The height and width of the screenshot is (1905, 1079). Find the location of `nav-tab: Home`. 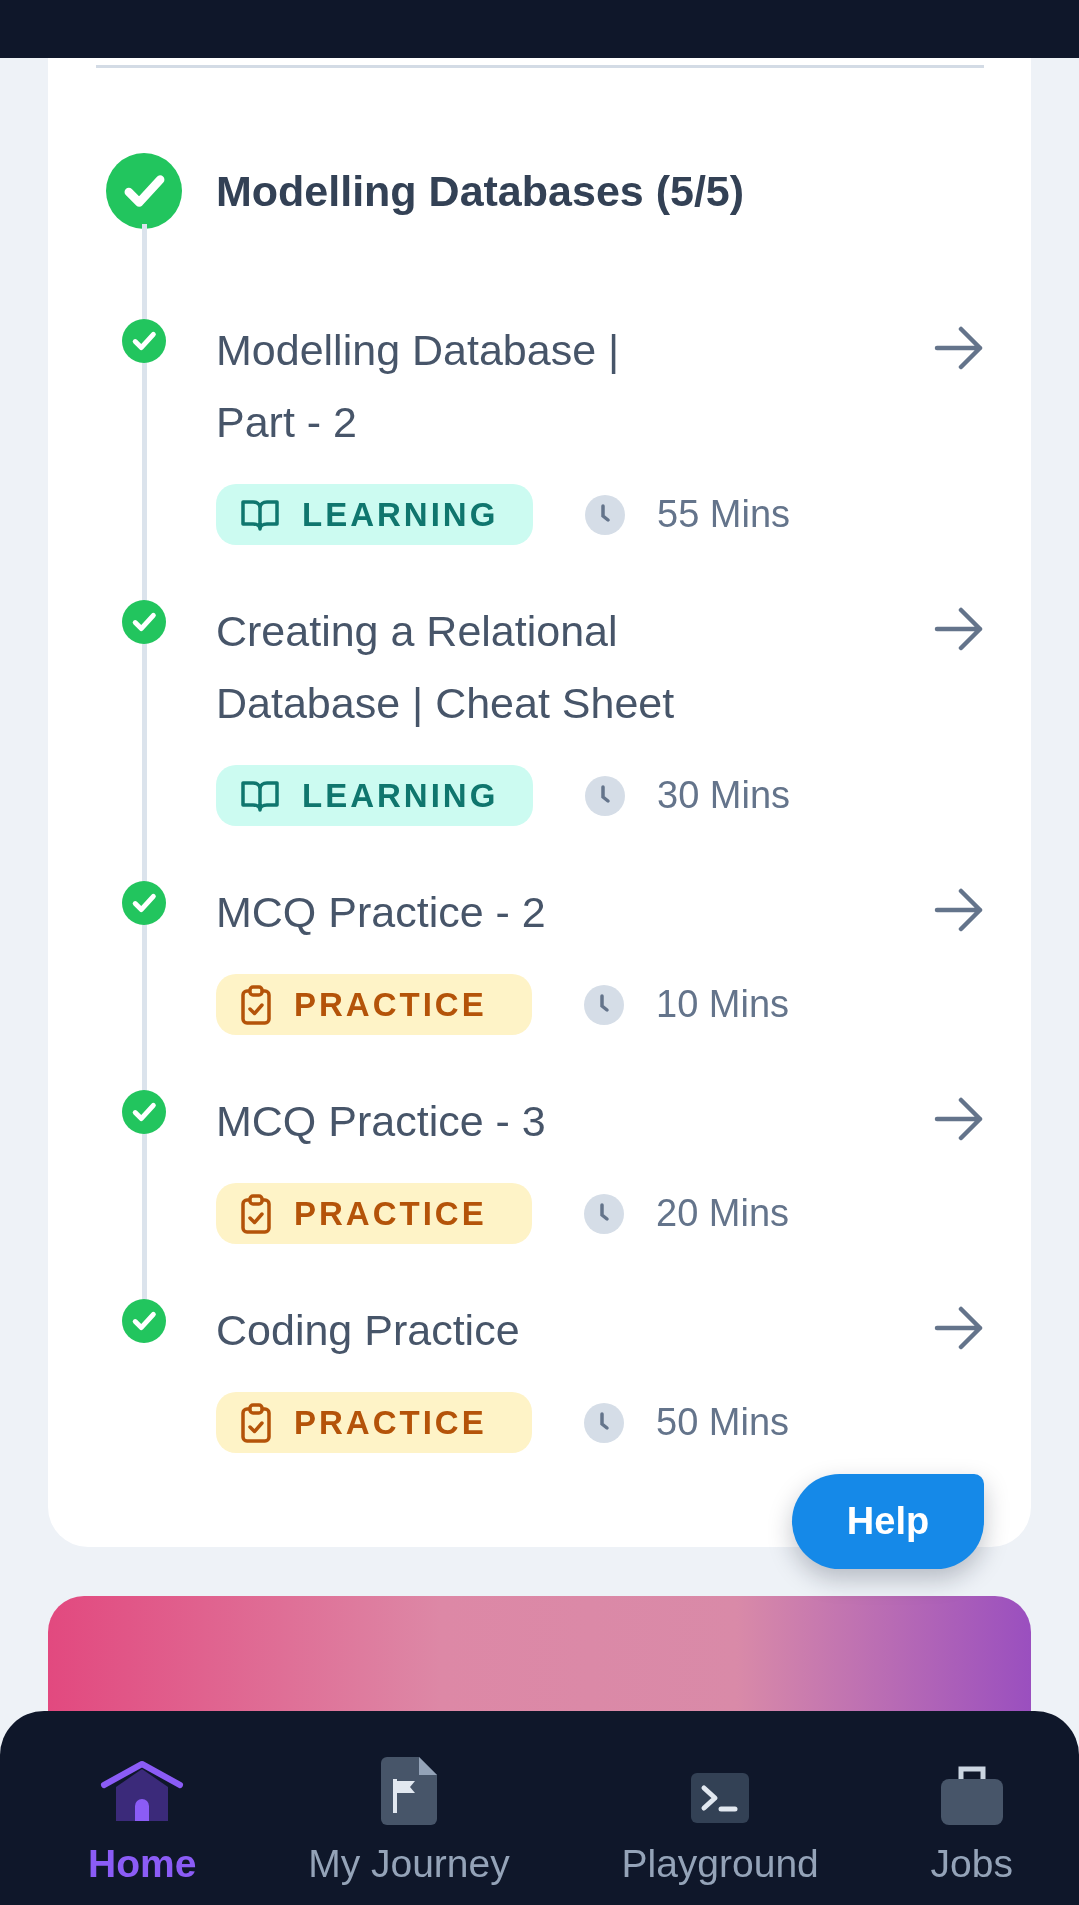

nav-tab: Home is located at coordinates (142, 1808).